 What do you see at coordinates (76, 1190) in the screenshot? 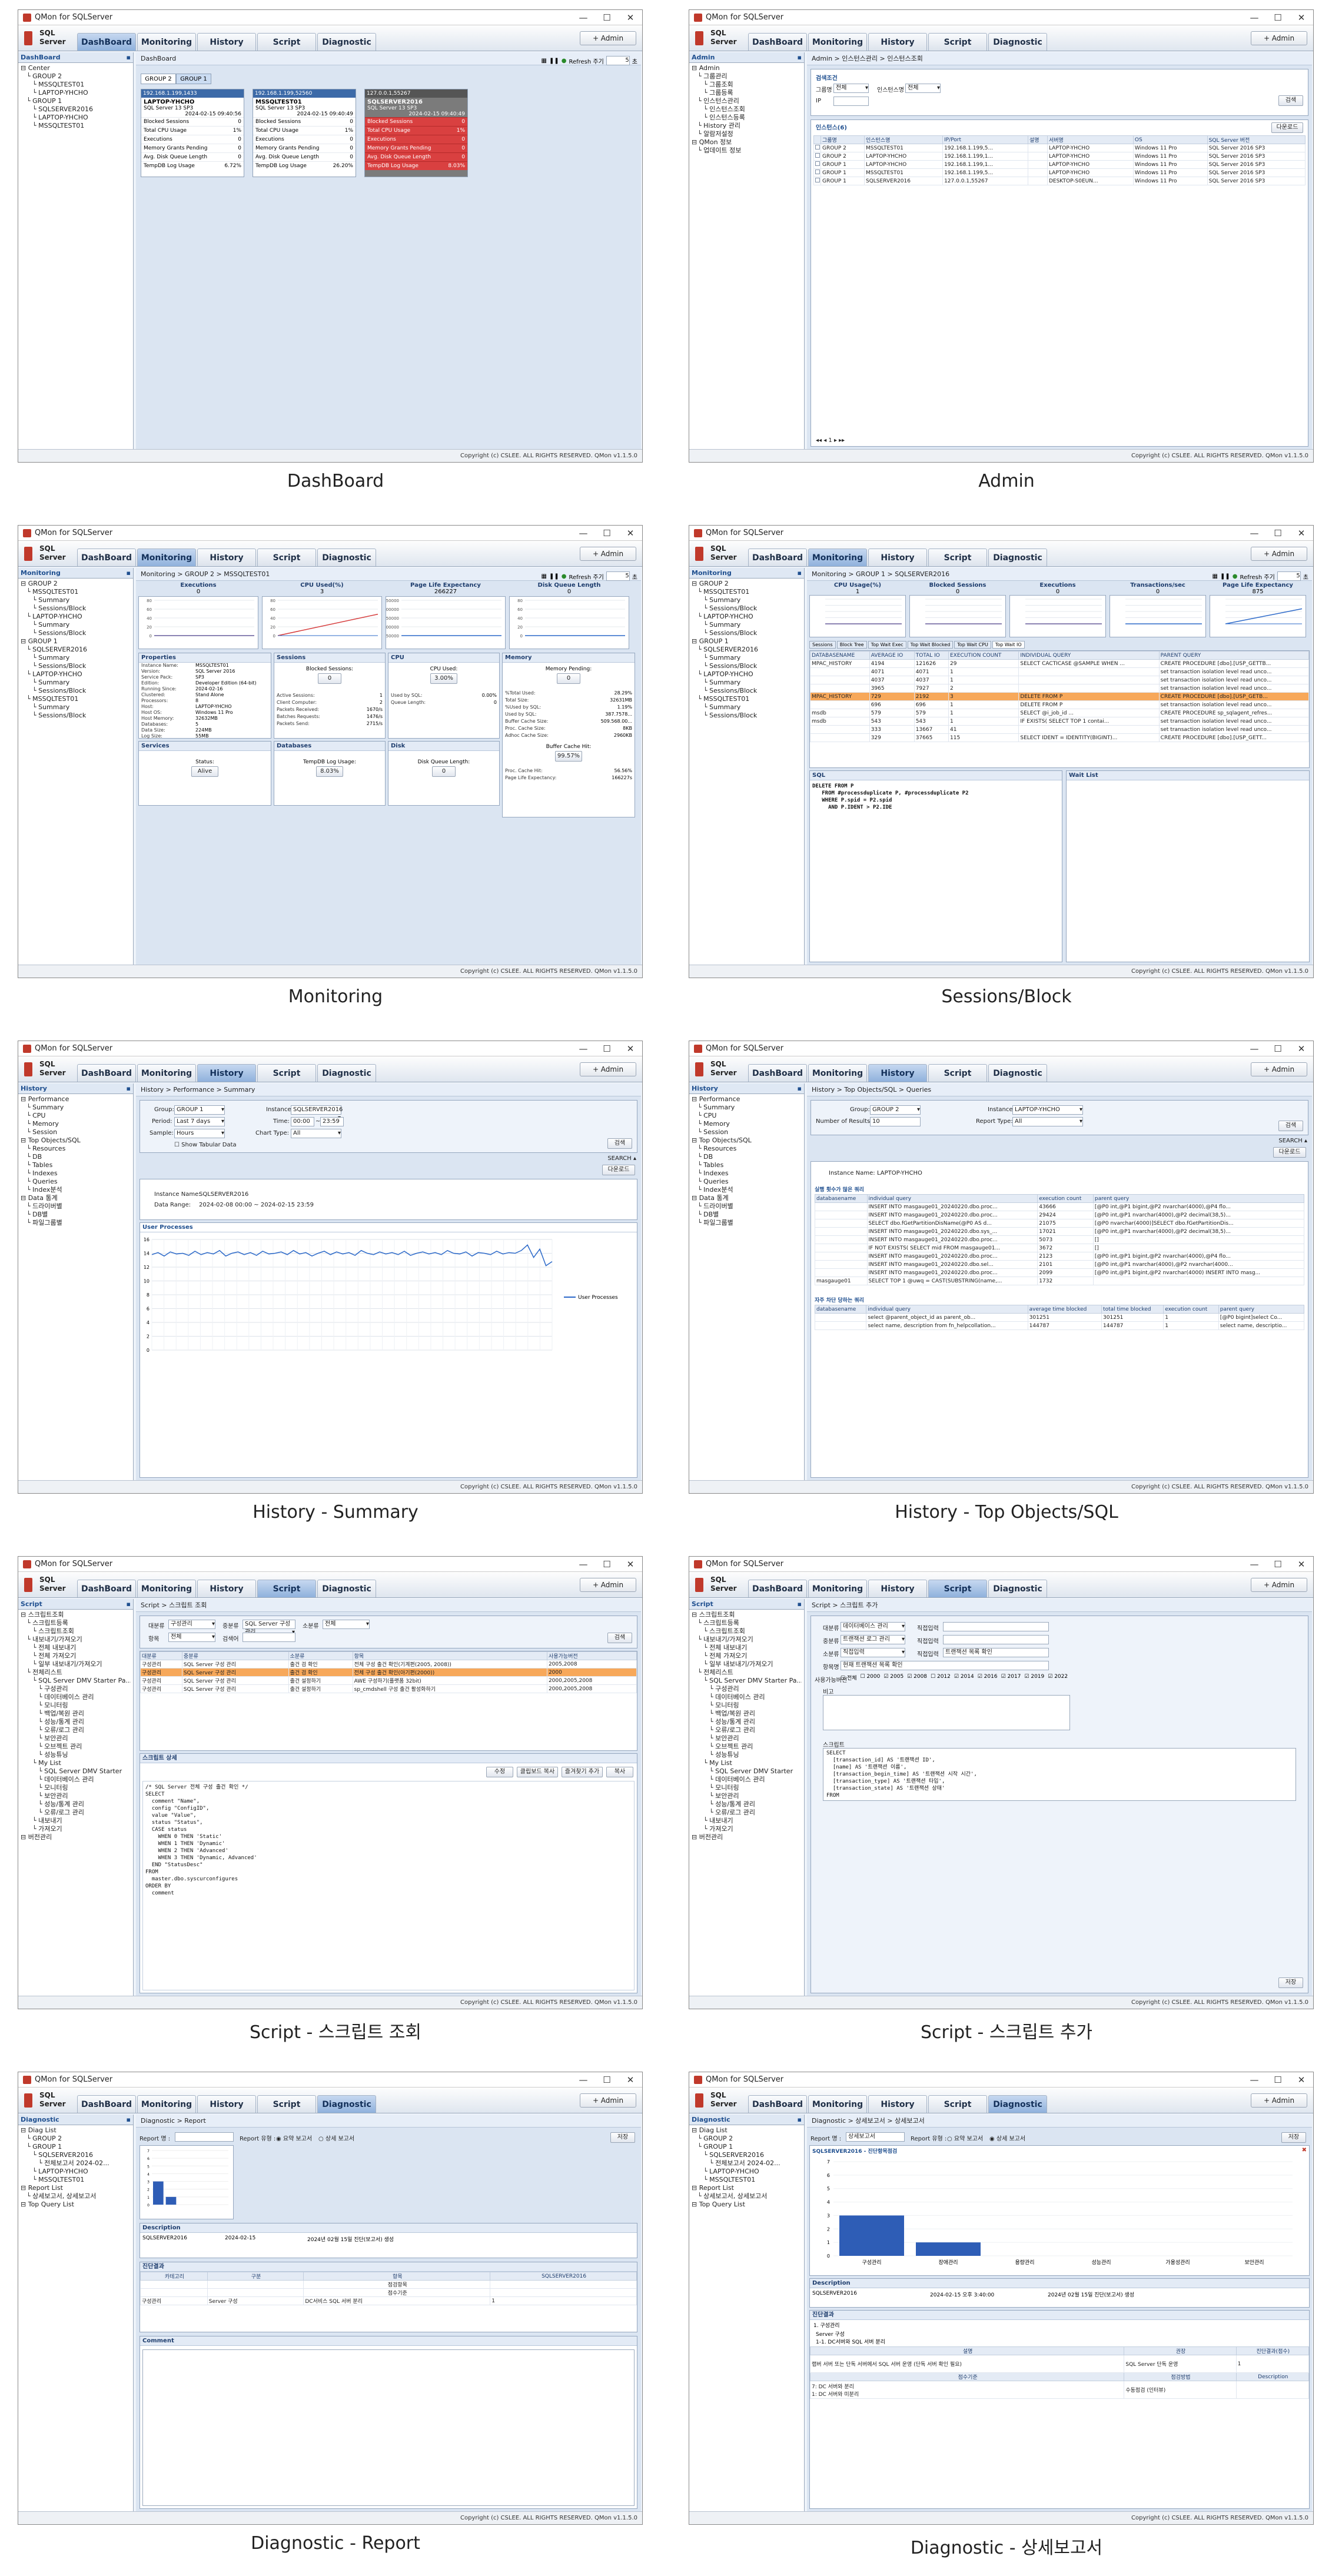
I see `tree-item: └ Index분석` at bounding box center [76, 1190].